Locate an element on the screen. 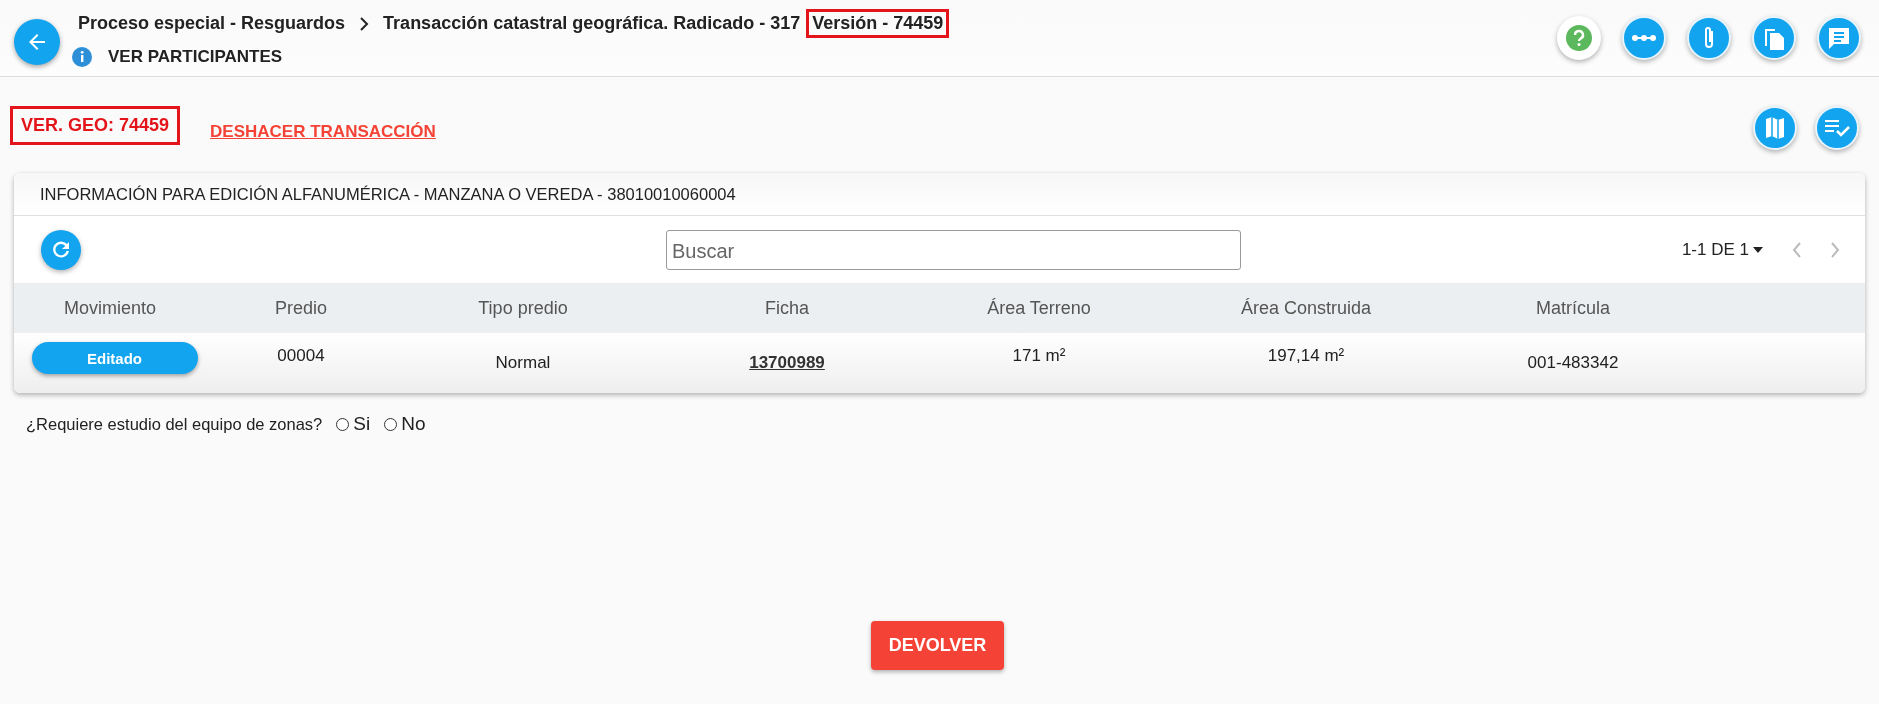 This screenshot has width=1879, height=704. geo-version-label: VER. GEO: 74459 is located at coordinates (95, 125).